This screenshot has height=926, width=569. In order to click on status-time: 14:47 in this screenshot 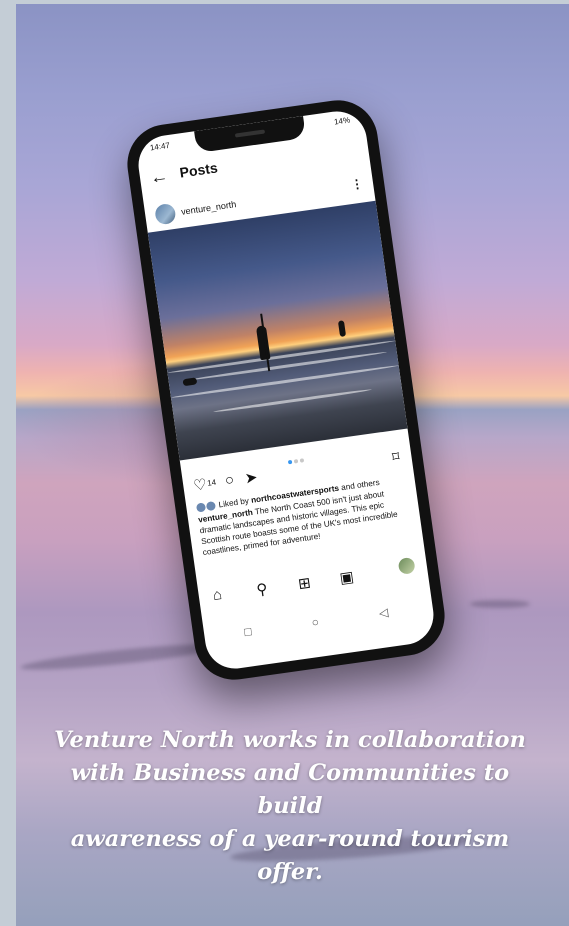, I will do `click(160, 146)`.